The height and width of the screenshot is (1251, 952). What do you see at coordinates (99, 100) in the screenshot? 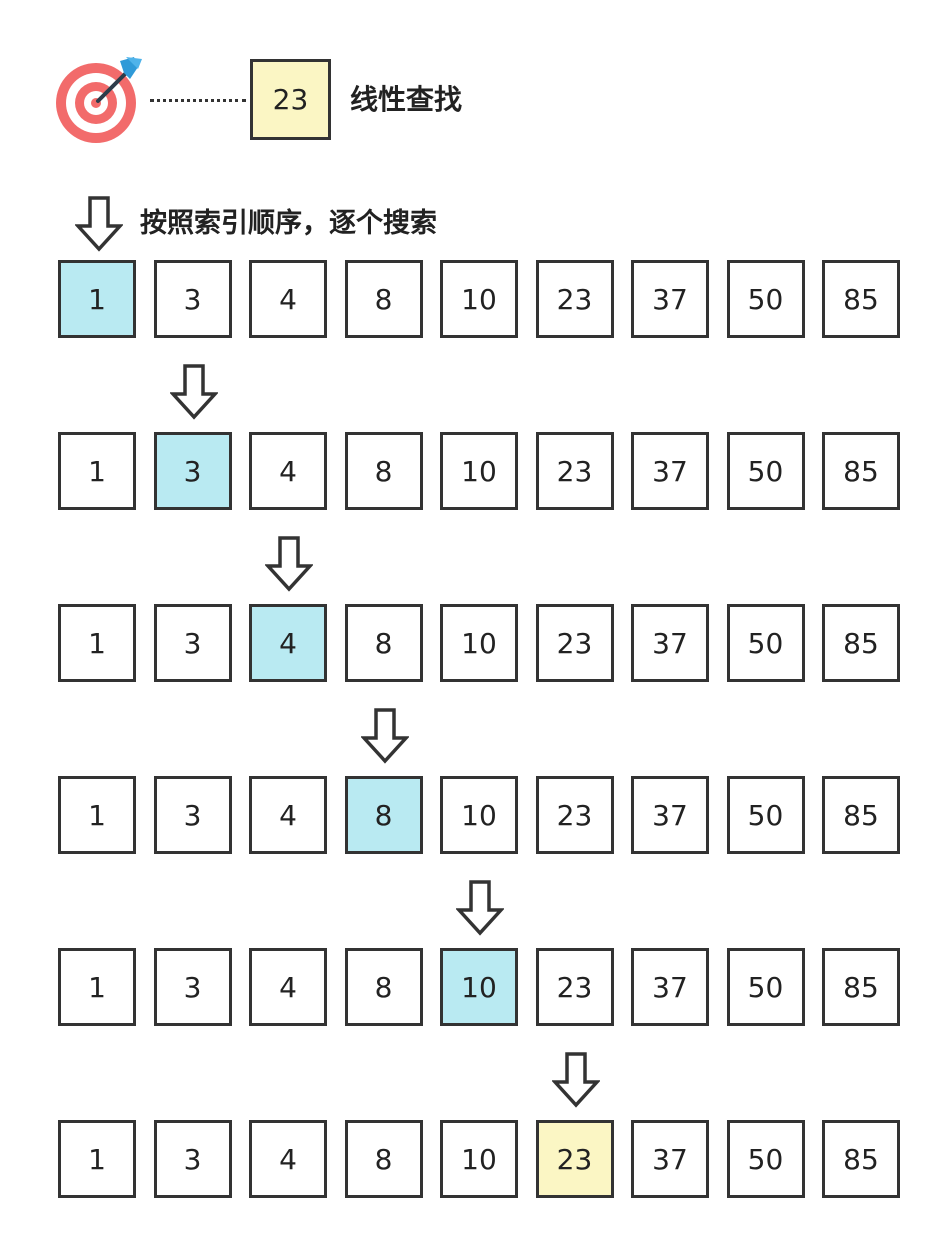
I see `target-icon` at bounding box center [99, 100].